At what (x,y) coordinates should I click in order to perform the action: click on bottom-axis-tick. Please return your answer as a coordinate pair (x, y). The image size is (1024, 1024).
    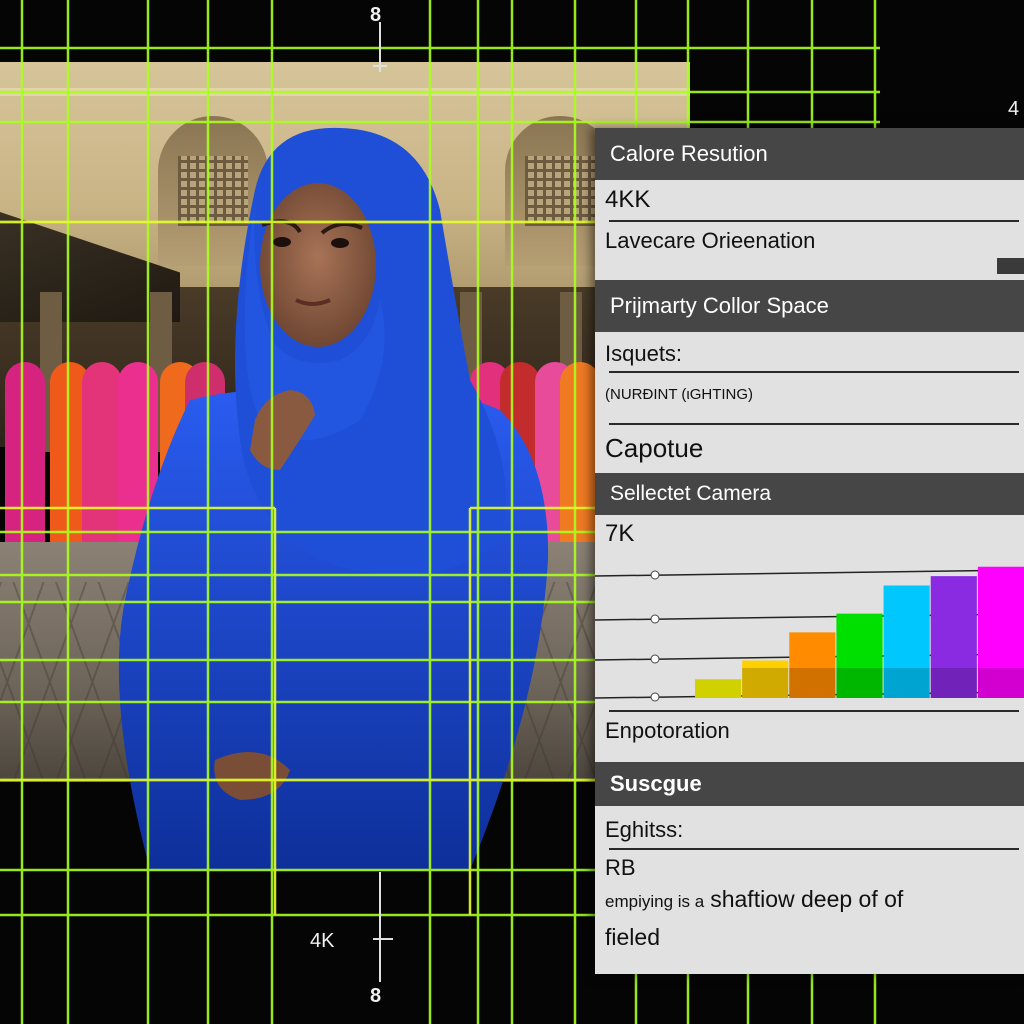
    Looking at the image, I should click on (383, 927).